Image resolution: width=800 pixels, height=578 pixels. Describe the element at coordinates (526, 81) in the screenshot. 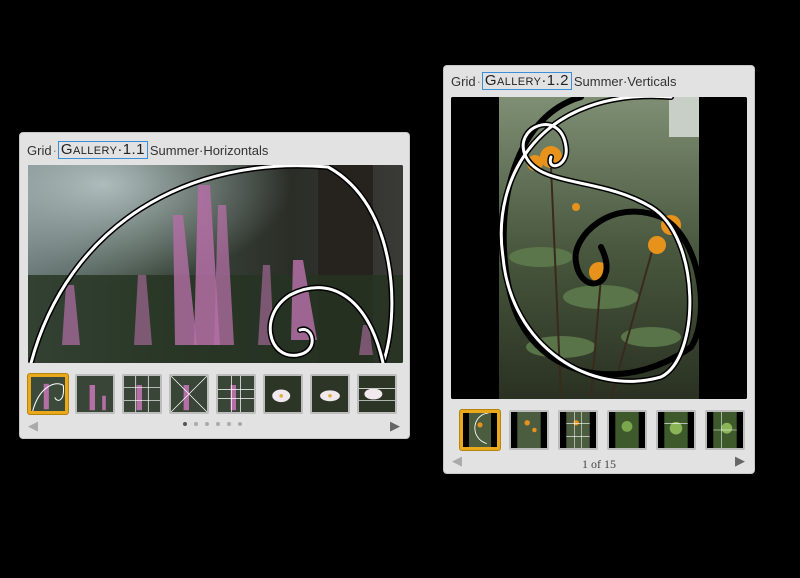

I see `gallery-label-box: Gallery·1.2` at that location.